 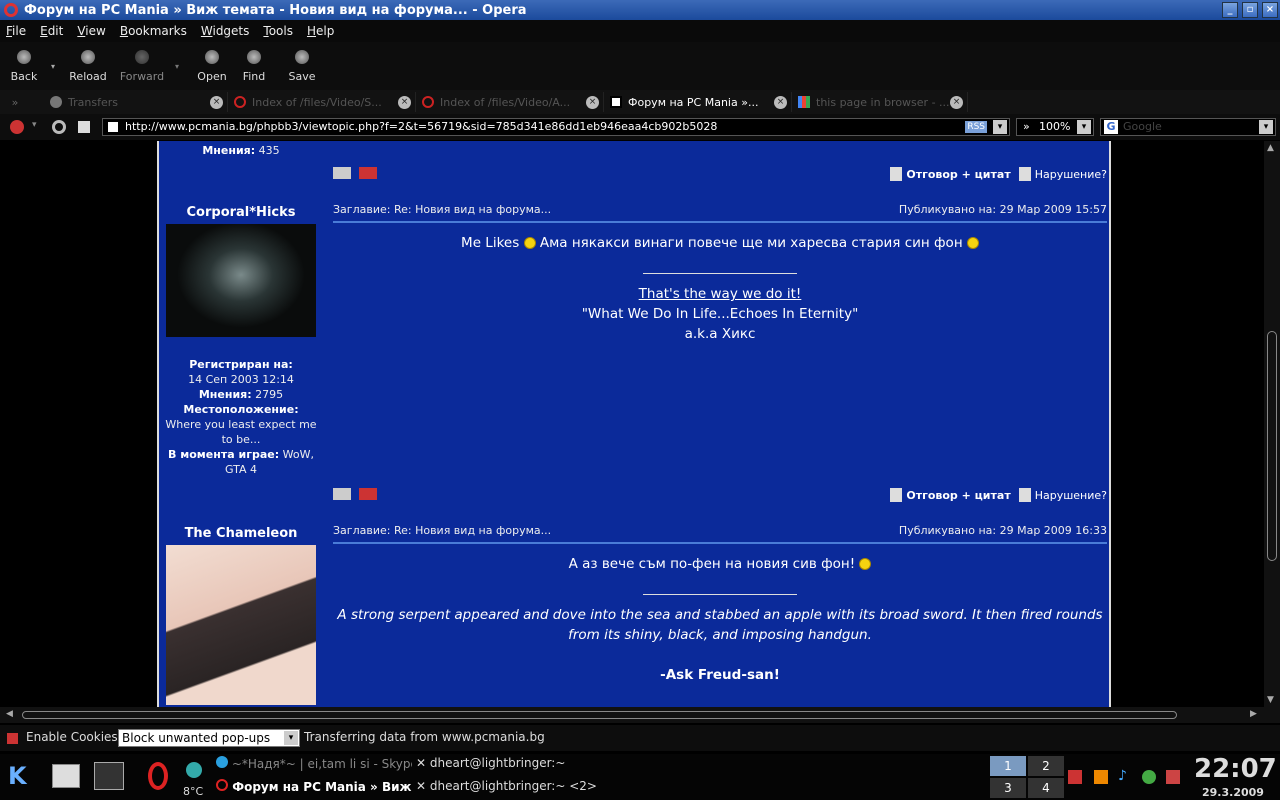 What do you see at coordinates (59, 127) in the screenshot?
I see `home-icon` at bounding box center [59, 127].